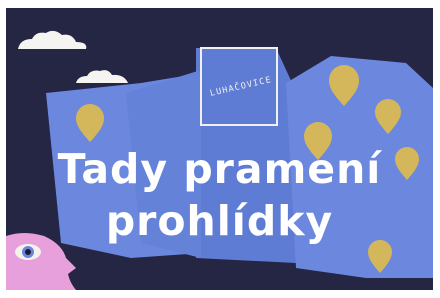 The image size is (440, 298). Describe the element at coordinates (219, 221) in the screenshot. I see `headline-line-2: prohlídky` at that location.